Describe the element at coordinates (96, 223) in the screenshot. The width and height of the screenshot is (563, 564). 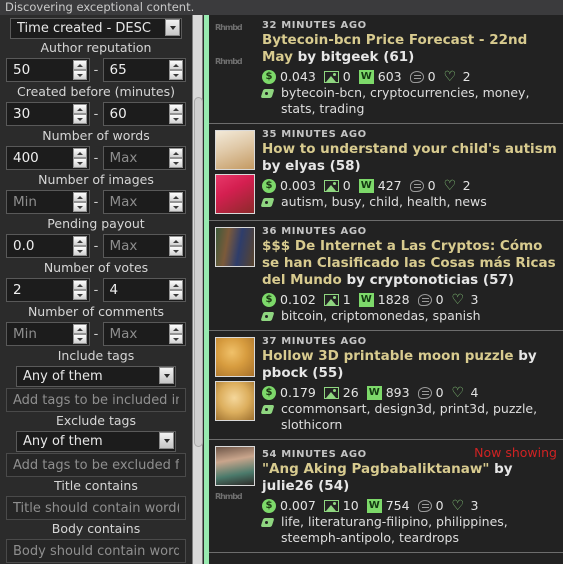
I see `filter-label: Pending payout` at that location.